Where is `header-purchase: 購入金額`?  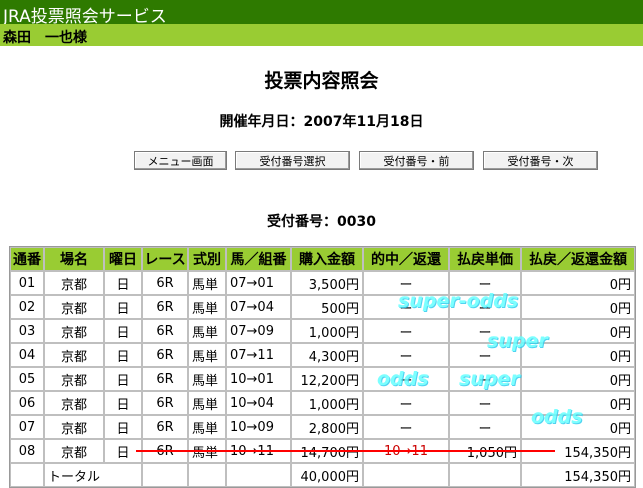
header-purchase: 購入金額 is located at coordinates (327, 259).